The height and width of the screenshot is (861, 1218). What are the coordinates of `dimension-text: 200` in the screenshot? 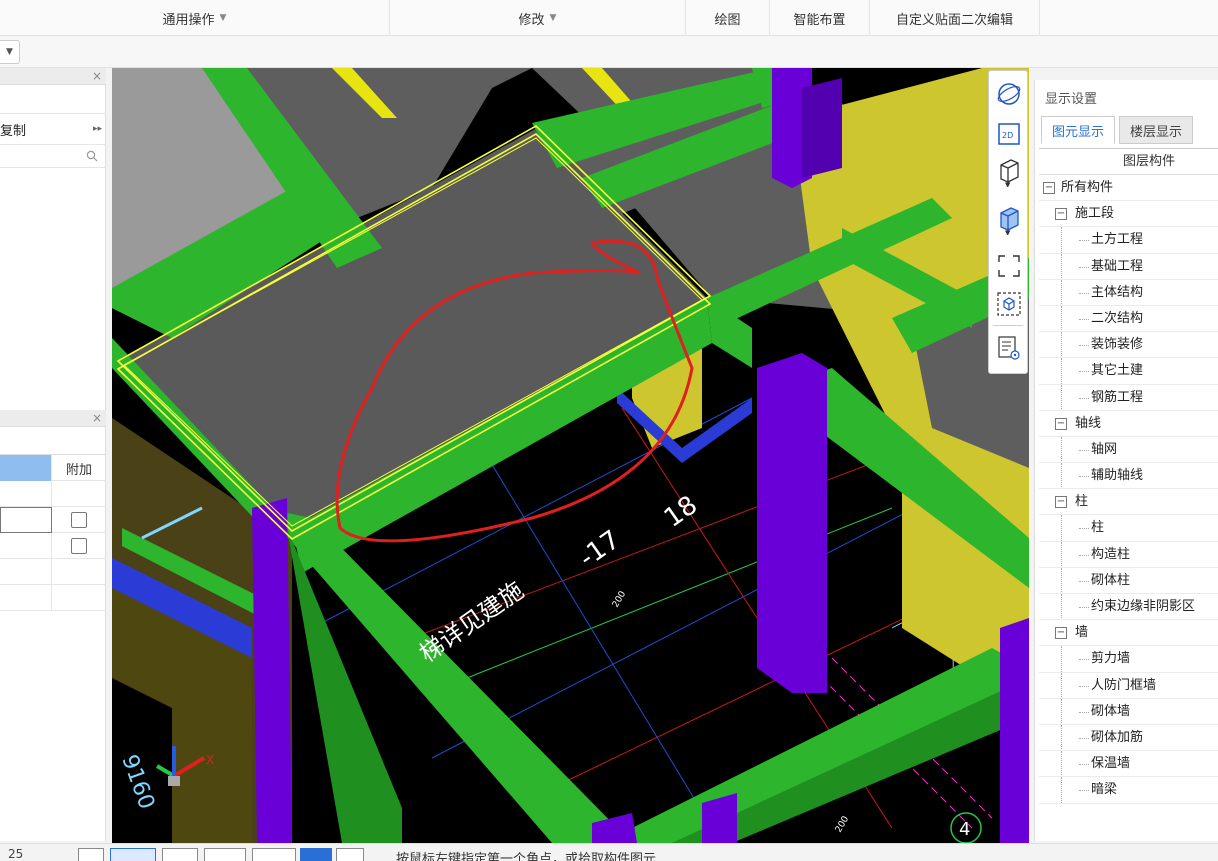 It's located at (619, 599).